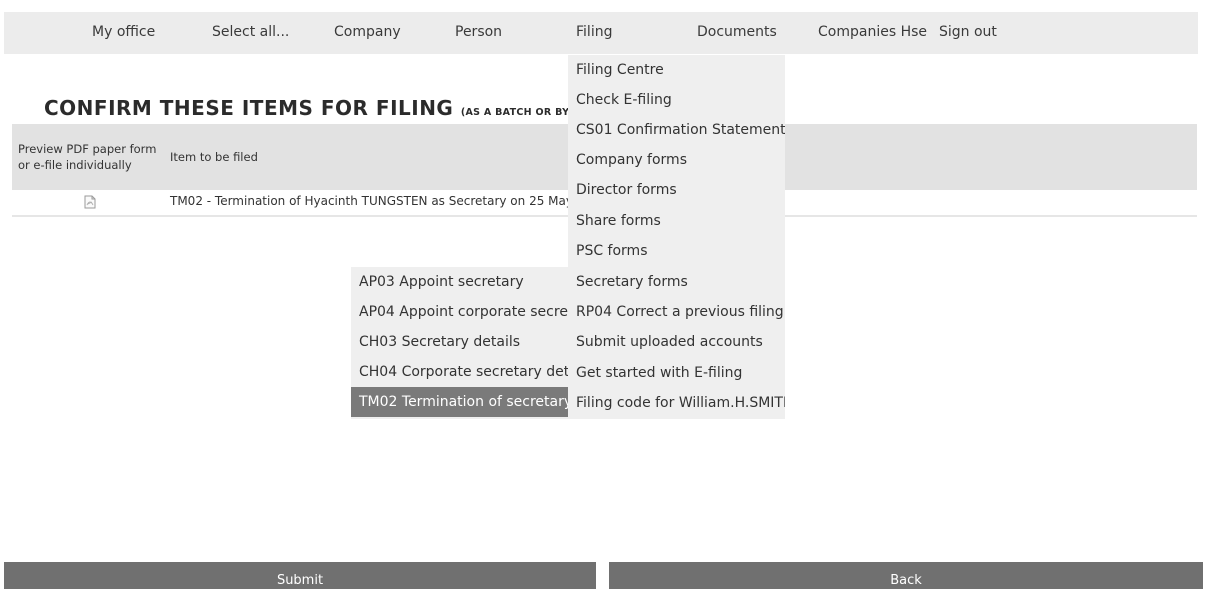 The height and width of the screenshot is (598, 1206). I want to click on nav-sign-out: Sign out, so click(968, 33).